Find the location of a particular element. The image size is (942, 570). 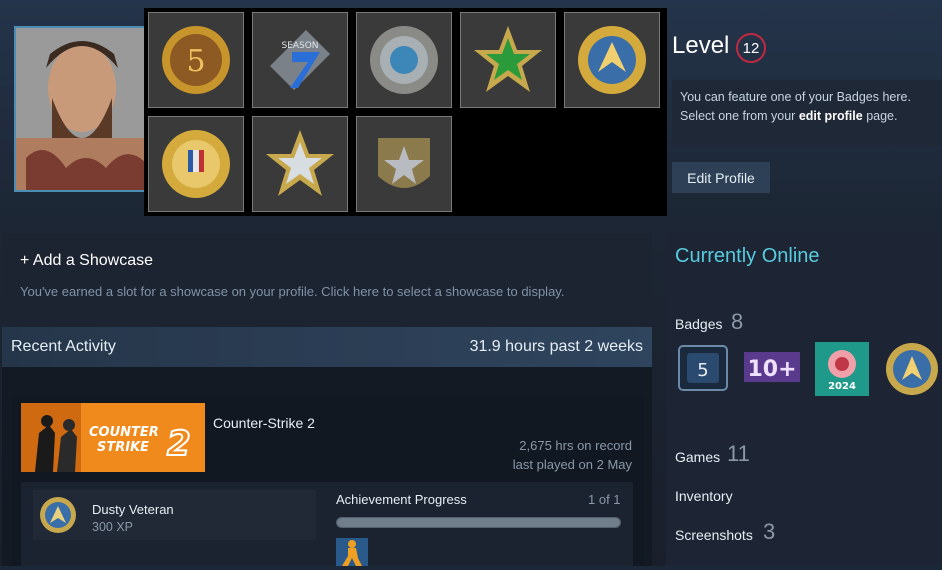

achievement-progress-bar is located at coordinates (478, 522).